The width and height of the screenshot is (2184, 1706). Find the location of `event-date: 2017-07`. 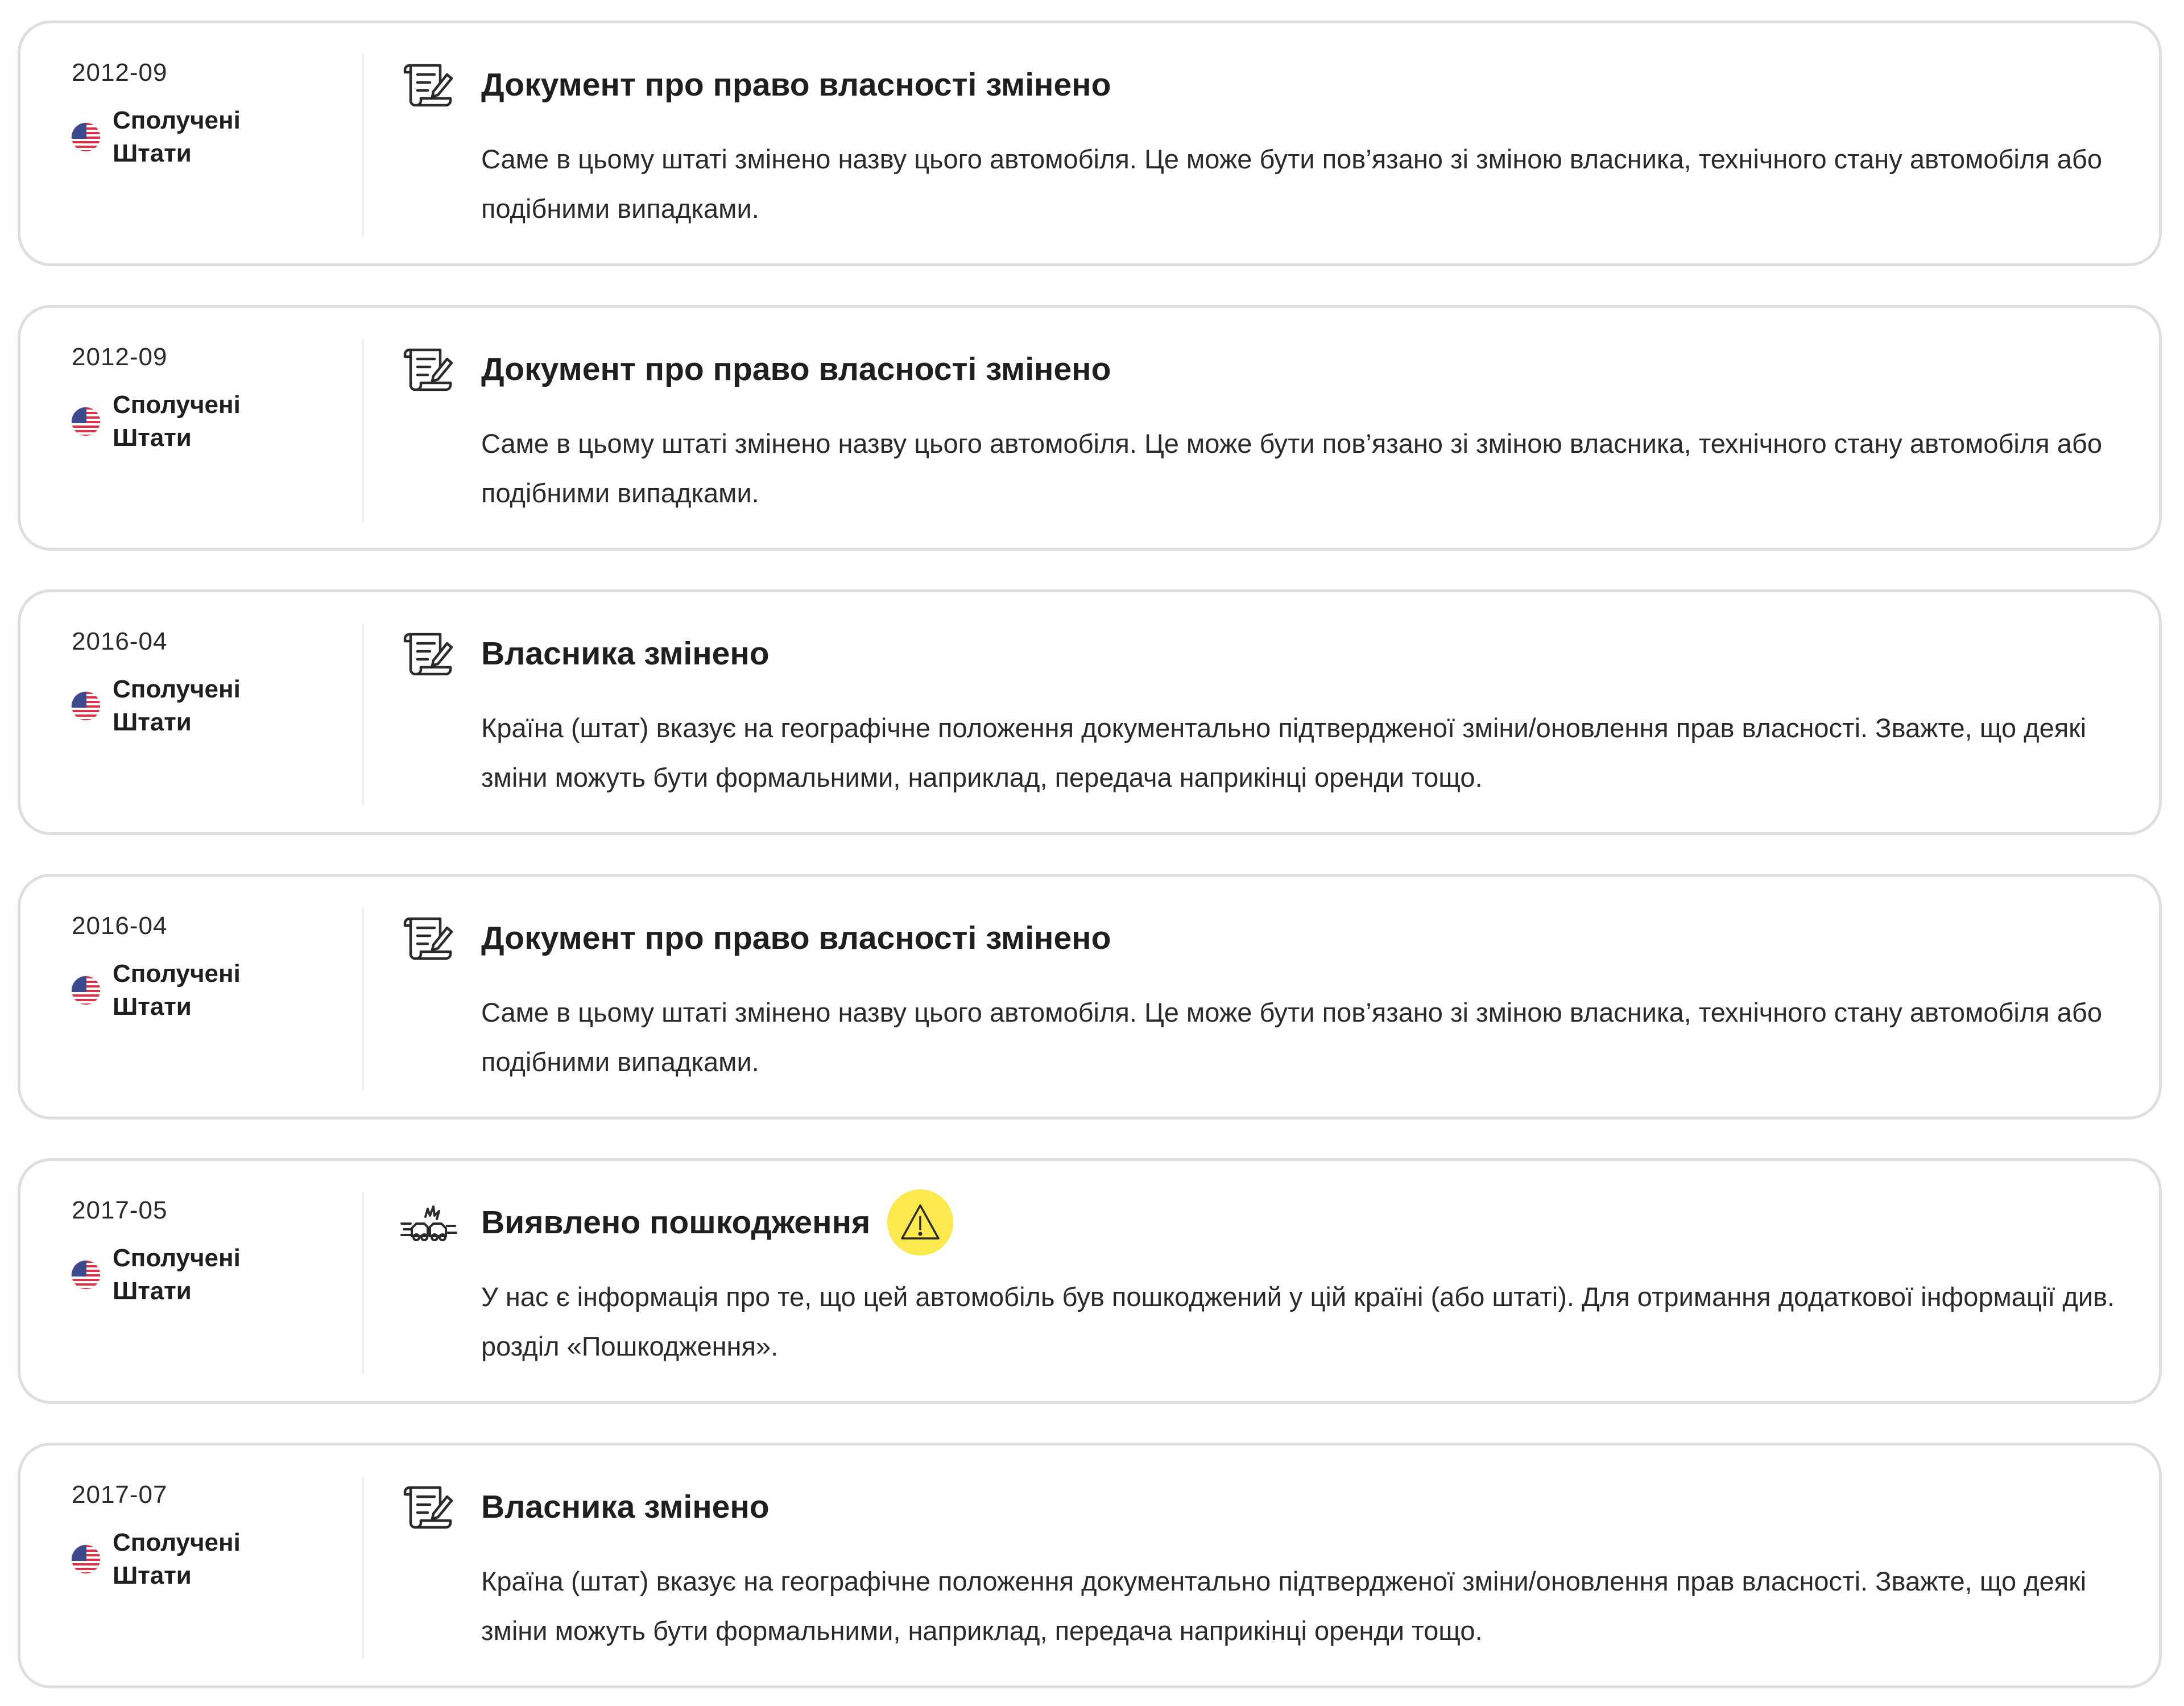

event-date: 2017-07 is located at coordinates (120, 1495).